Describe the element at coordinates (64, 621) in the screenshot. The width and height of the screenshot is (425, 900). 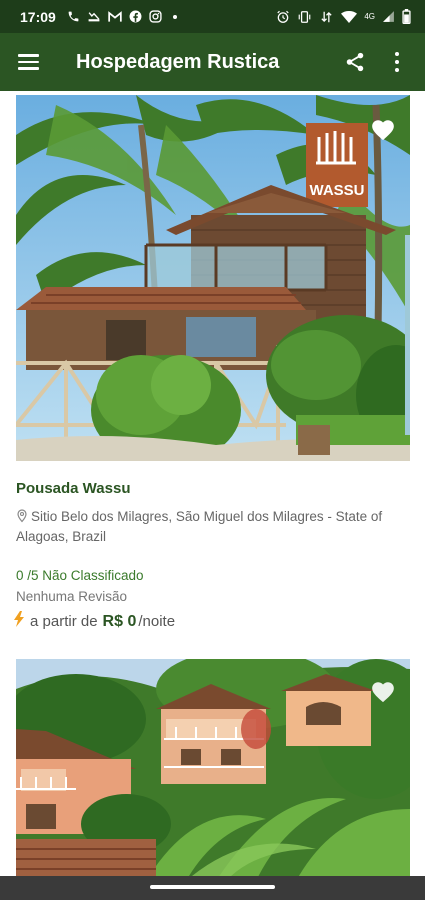
I see `price-prefix: a partir de` at that location.